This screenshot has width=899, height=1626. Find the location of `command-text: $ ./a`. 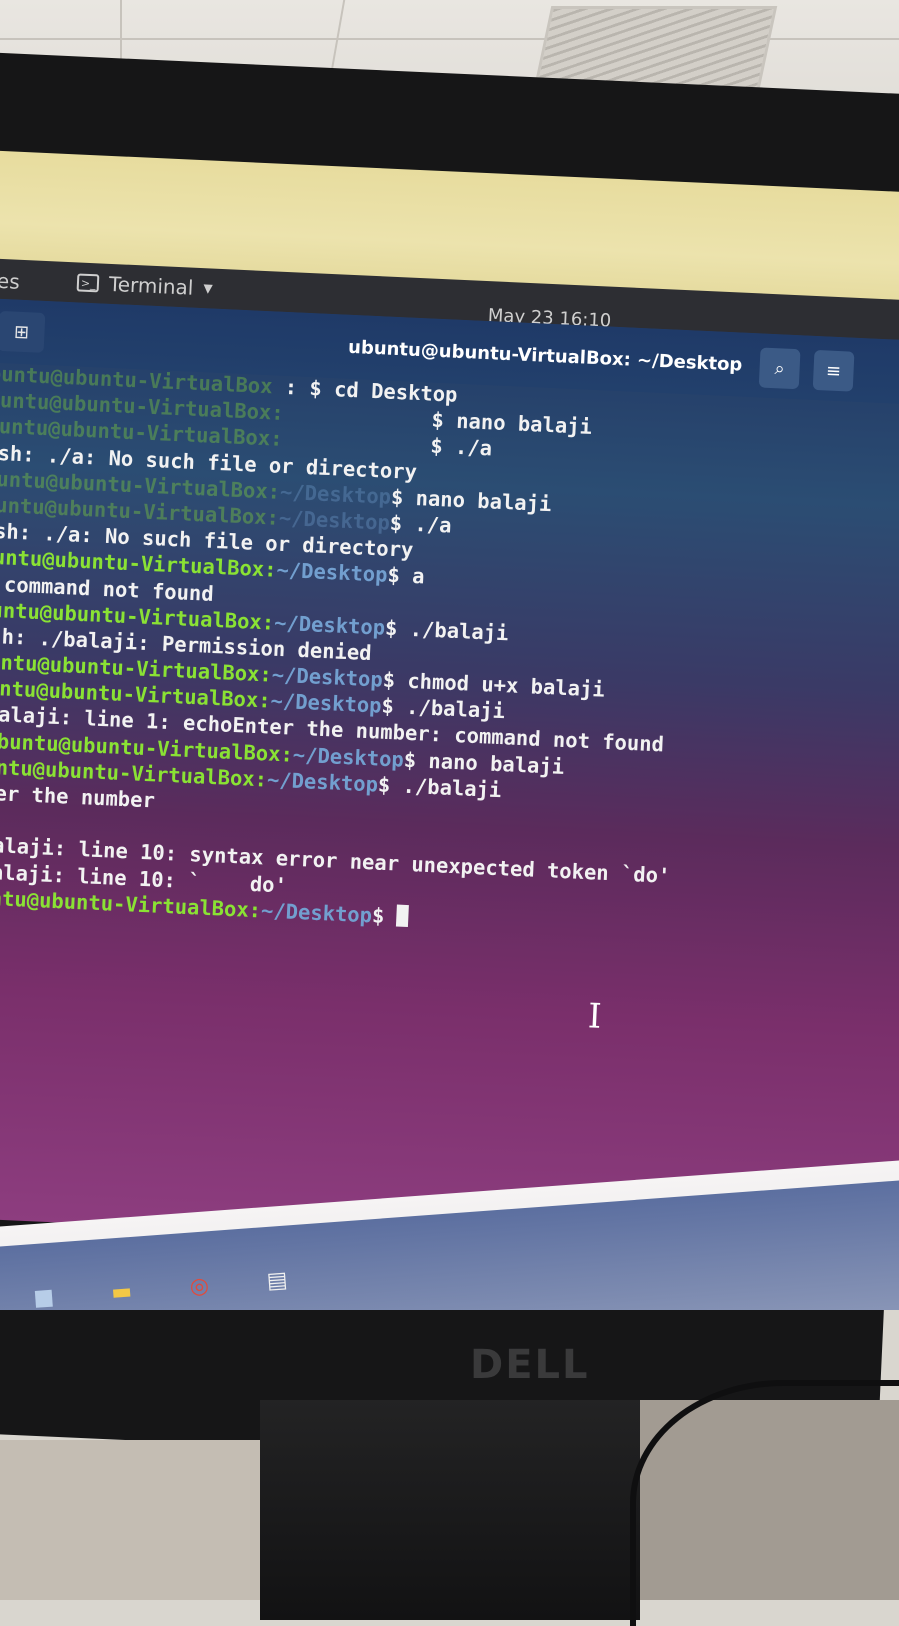

command-text: $ ./a is located at coordinates (421, 524).